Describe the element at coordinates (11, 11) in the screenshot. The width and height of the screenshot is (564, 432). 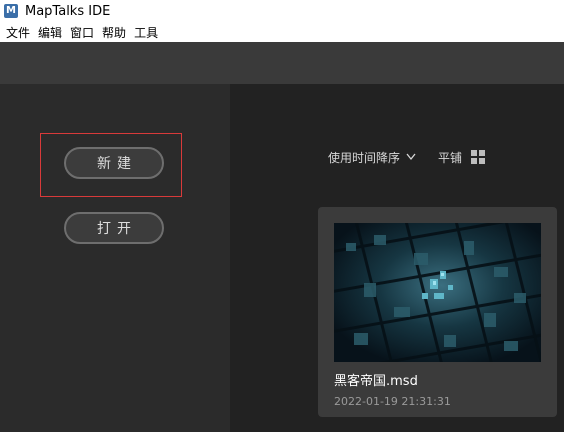
I see `maptalks-logo-icon: M` at that location.